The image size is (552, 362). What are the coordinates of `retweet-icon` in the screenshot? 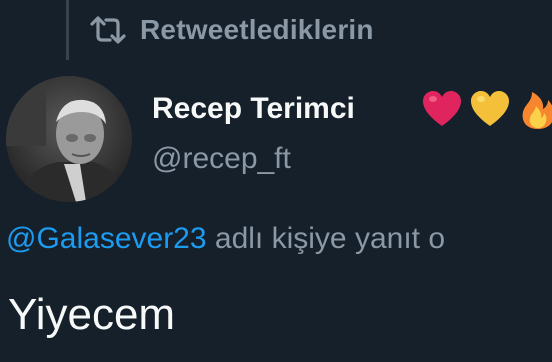 It's located at (108, 30).